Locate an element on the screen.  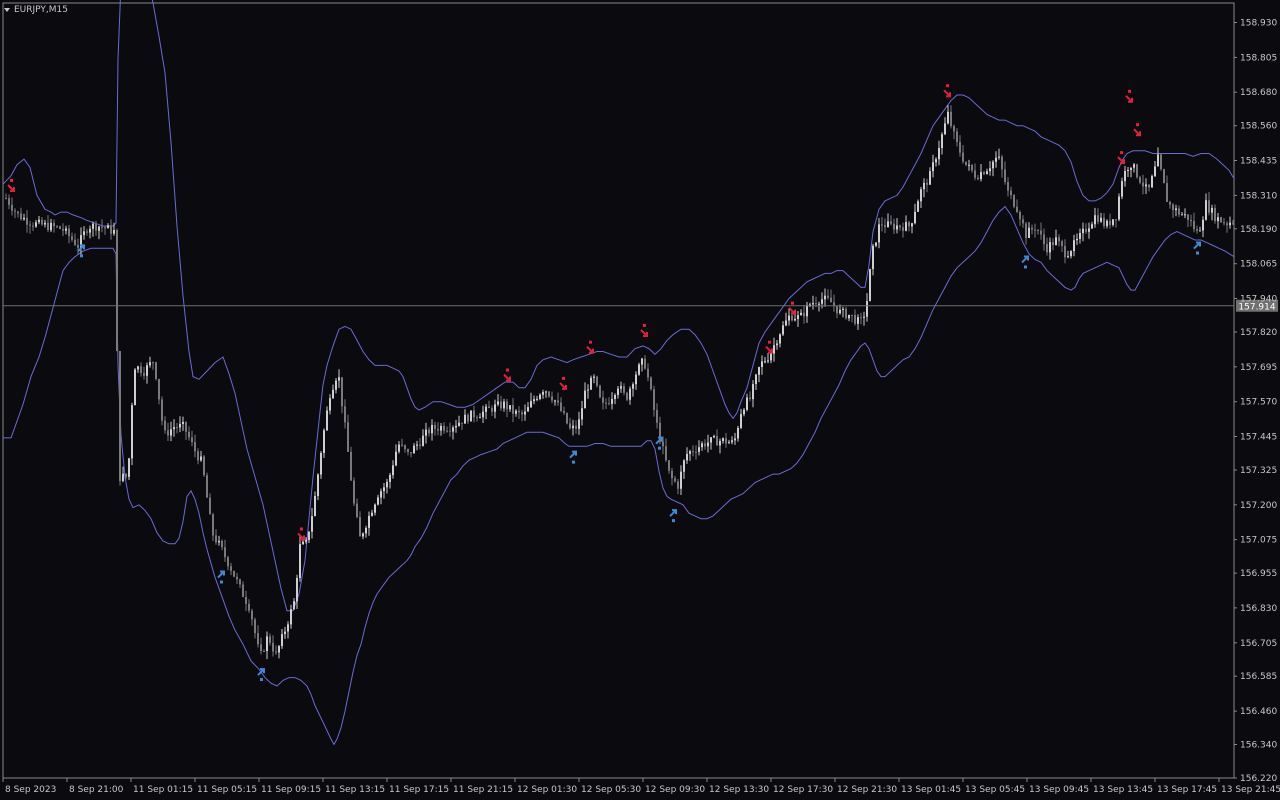
y-tick-label: 156.955 is located at coordinates (1258, 574).